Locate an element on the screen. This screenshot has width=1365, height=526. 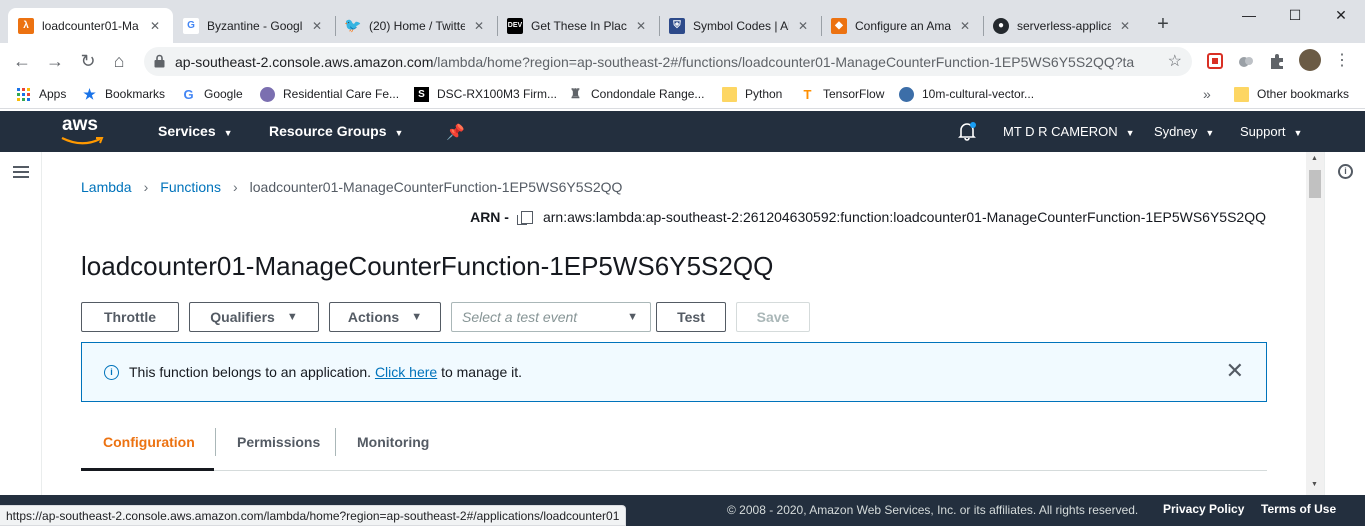
home-icon: ⌂ is located at coordinates (119, 61).